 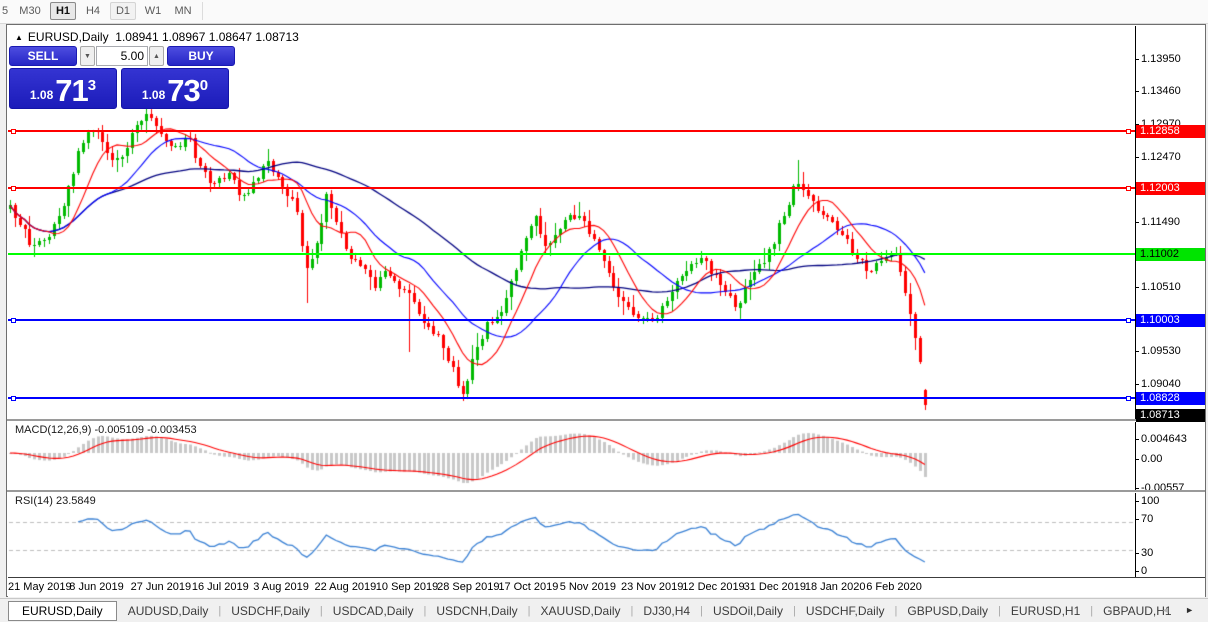 What do you see at coordinates (63, 11) in the screenshot?
I see `timeframe-button-h1: H1` at bounding box center [63, 11].